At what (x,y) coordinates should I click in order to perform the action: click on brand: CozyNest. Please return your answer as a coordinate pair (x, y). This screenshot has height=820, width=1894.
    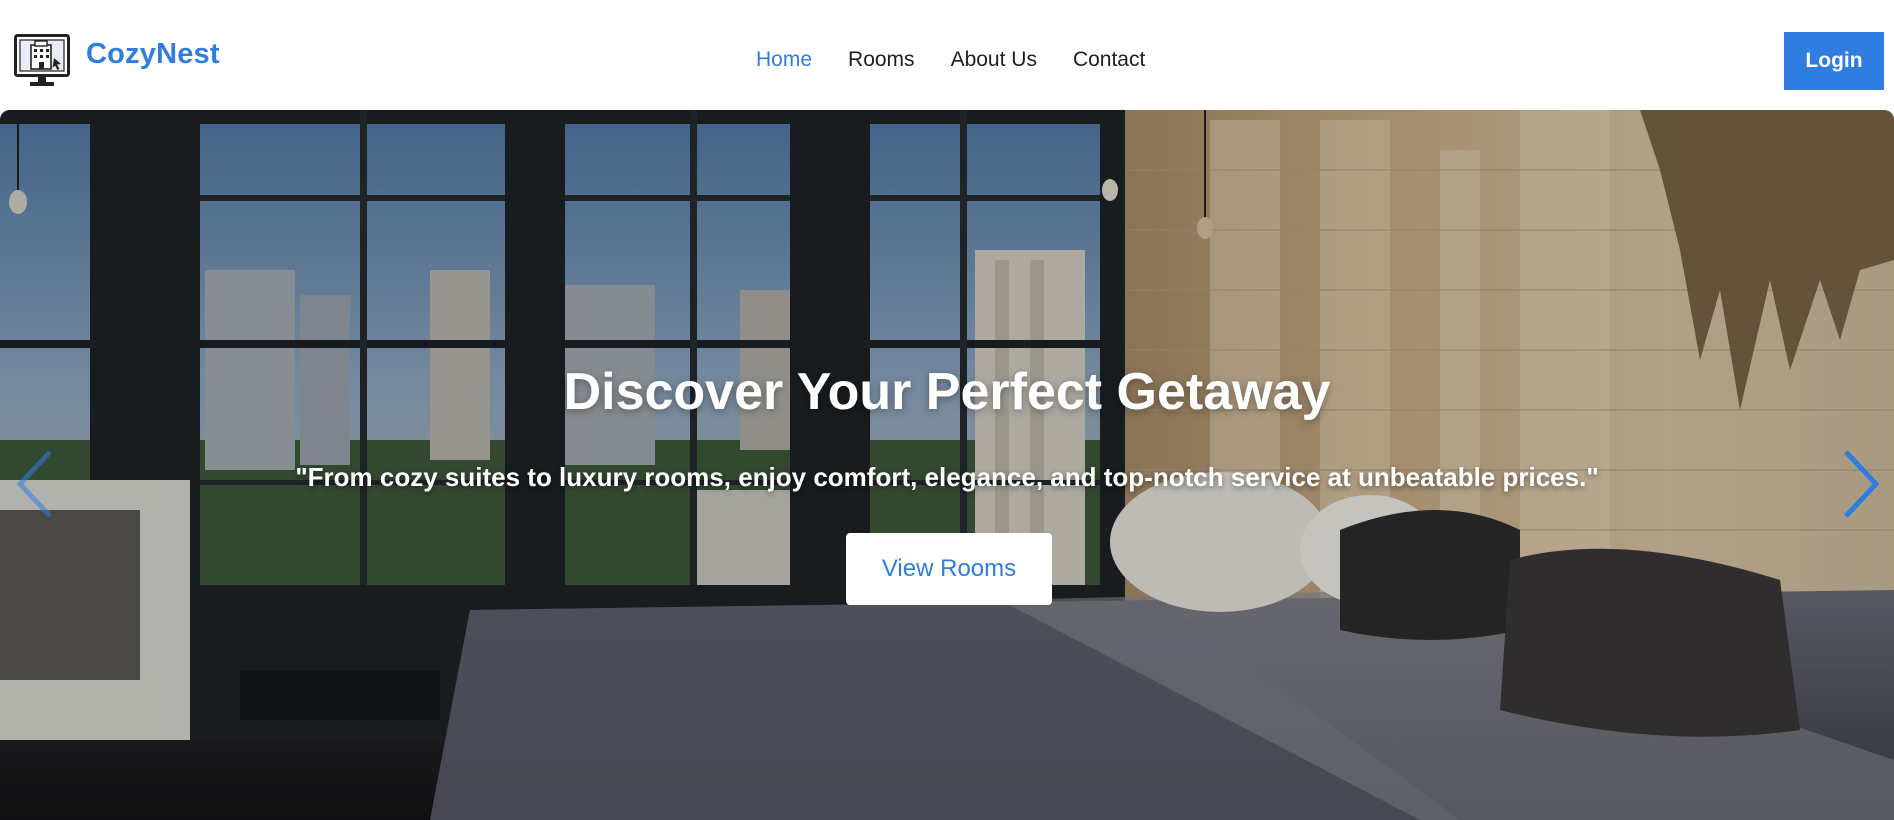
    Looking at the image, I should click on (117, 61).